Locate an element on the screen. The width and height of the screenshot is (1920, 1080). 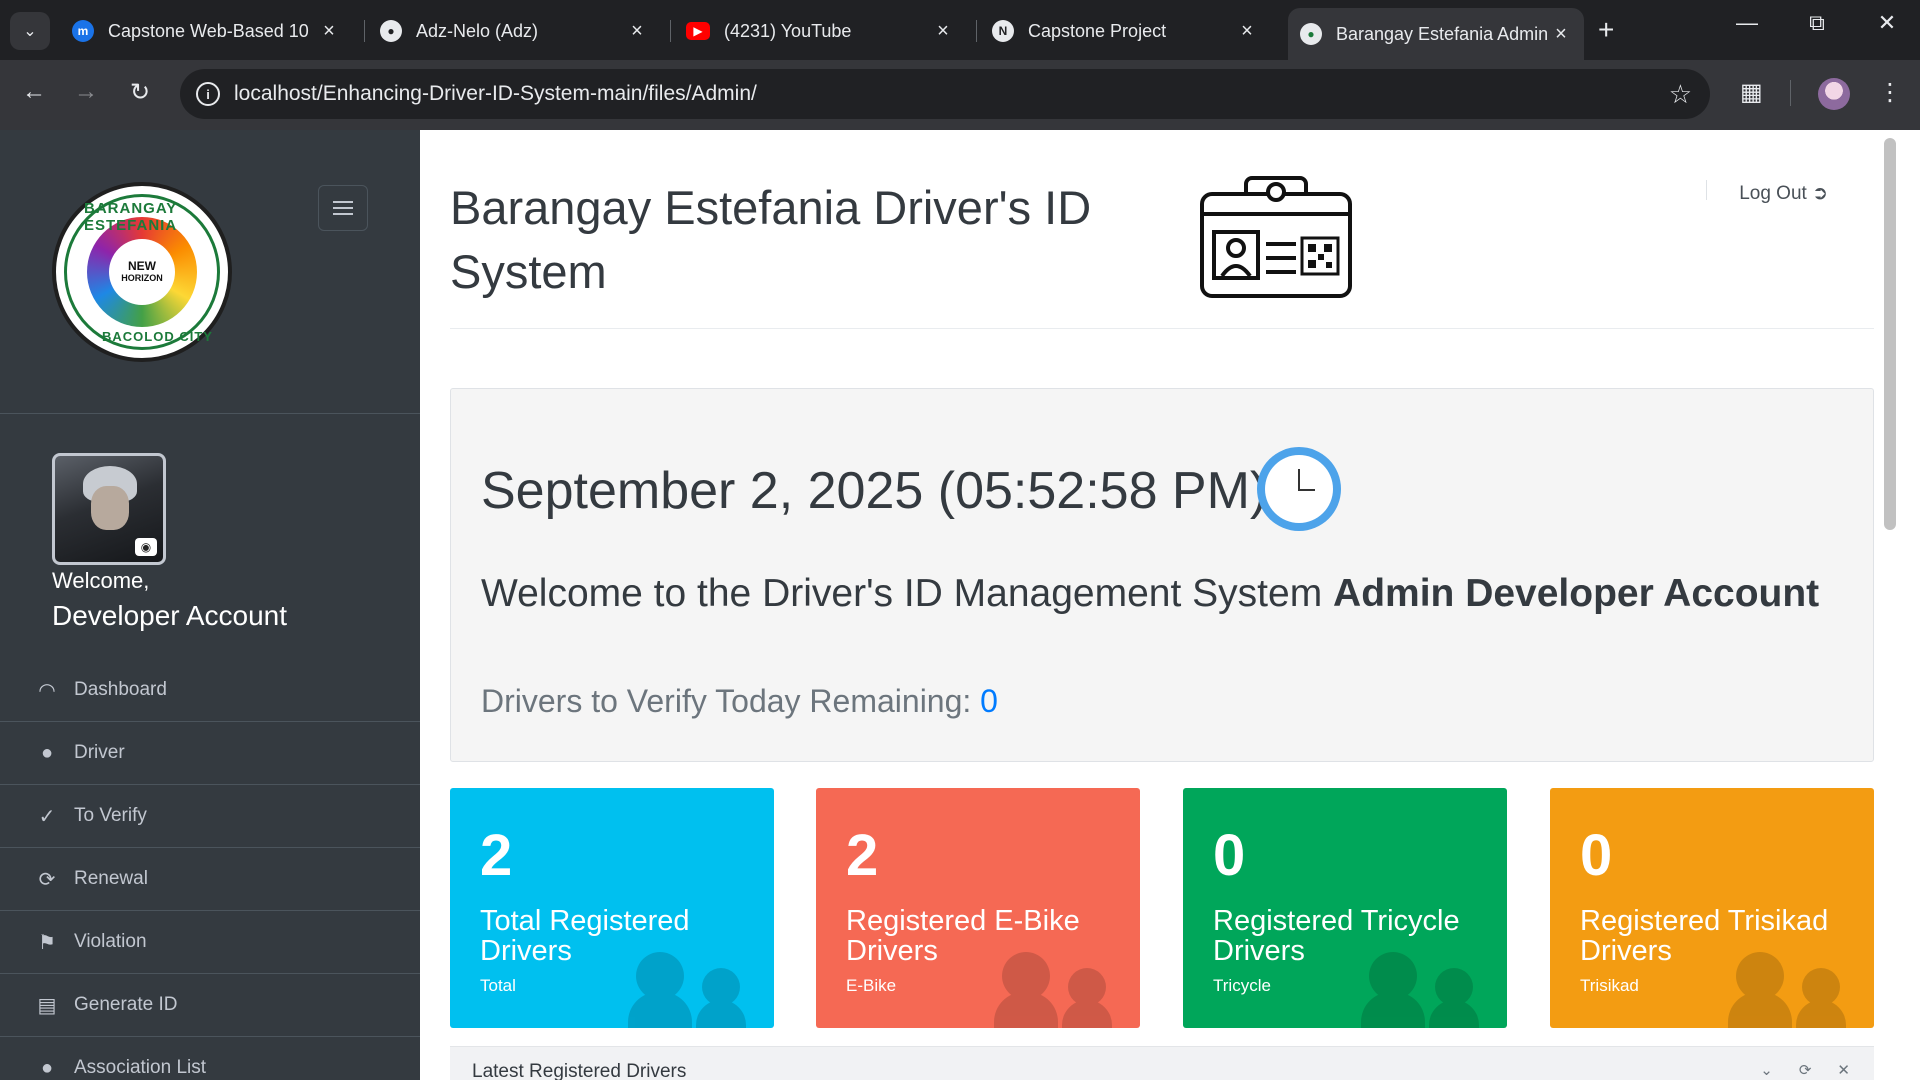
clock-minute-hand is located at coordinates (1307, 490).